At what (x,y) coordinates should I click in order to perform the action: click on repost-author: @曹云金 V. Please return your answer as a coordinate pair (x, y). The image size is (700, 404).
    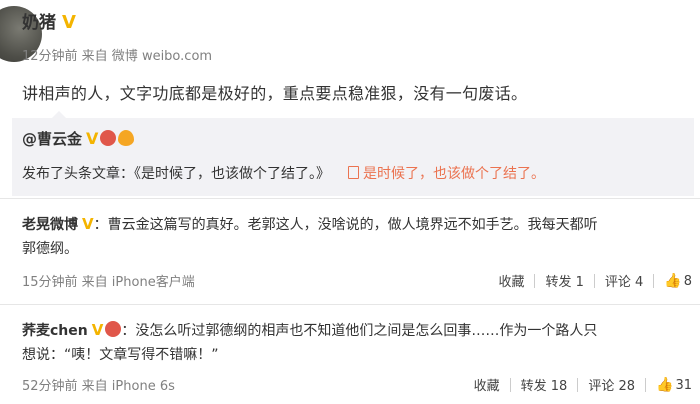
    Looking at the image, I should click on (78, 138).